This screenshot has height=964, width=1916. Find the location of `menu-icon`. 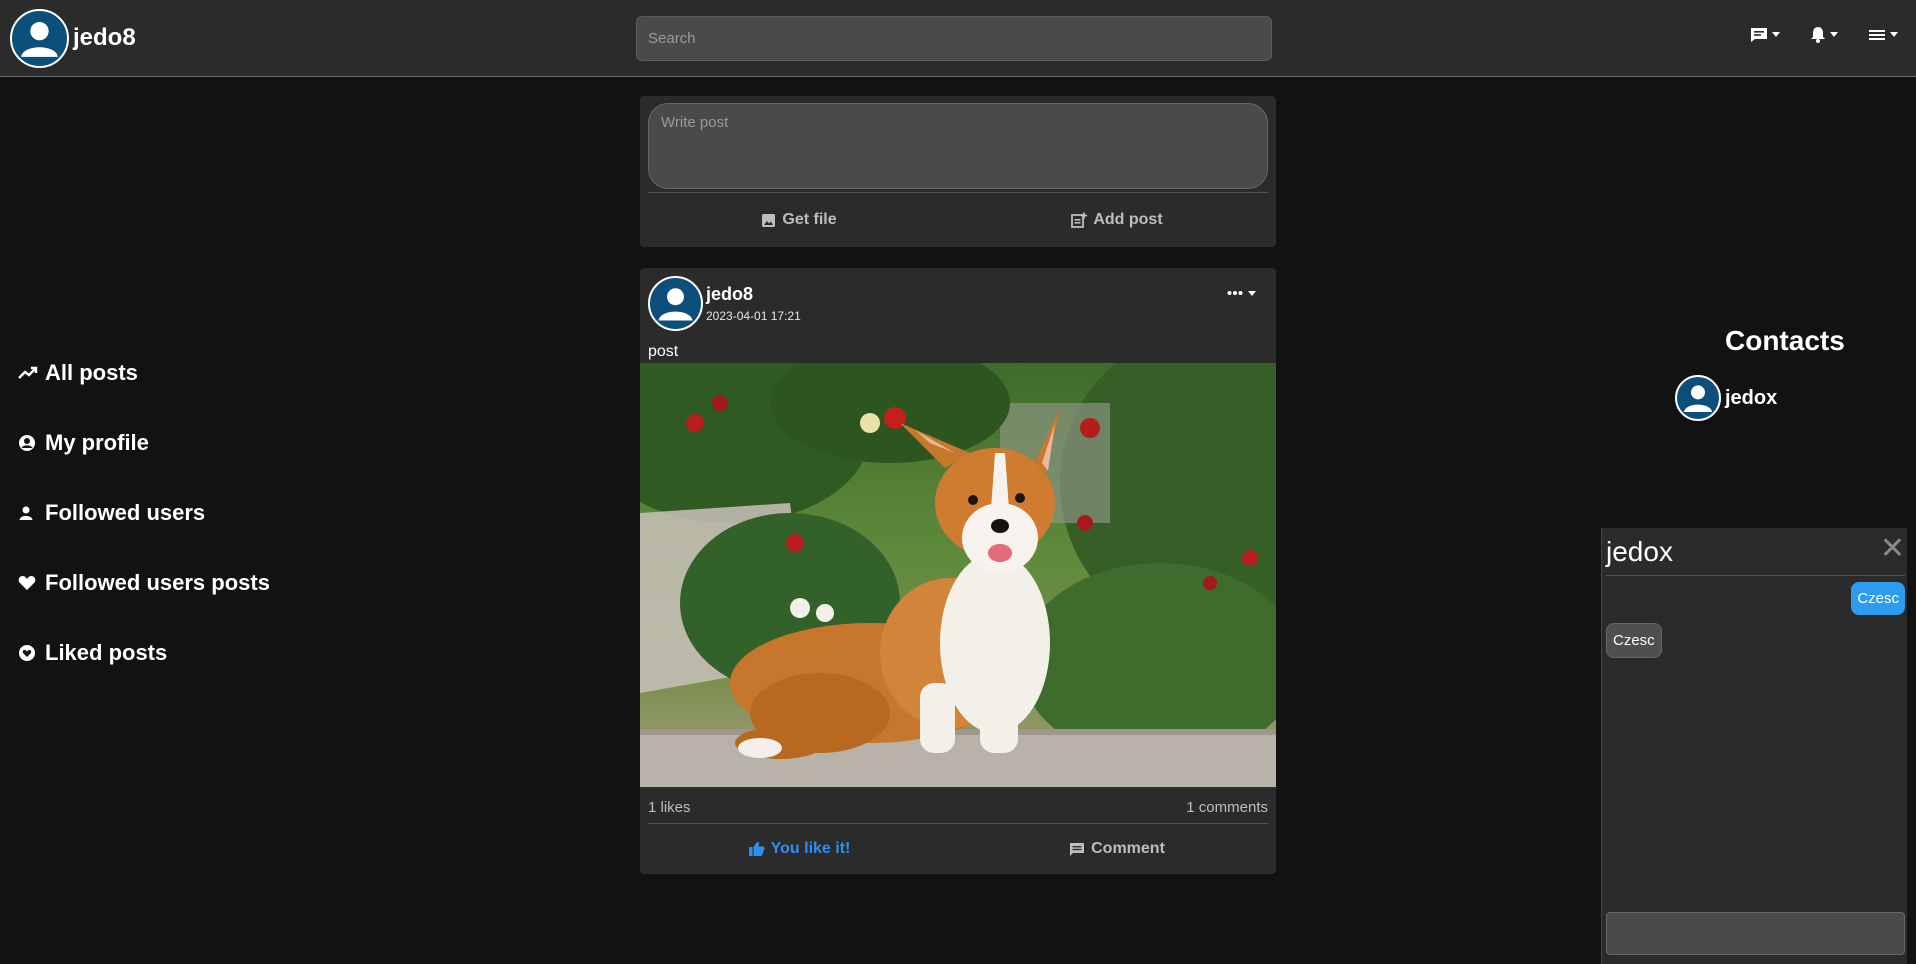

menu-icon is located at coordinates (1877, 34).